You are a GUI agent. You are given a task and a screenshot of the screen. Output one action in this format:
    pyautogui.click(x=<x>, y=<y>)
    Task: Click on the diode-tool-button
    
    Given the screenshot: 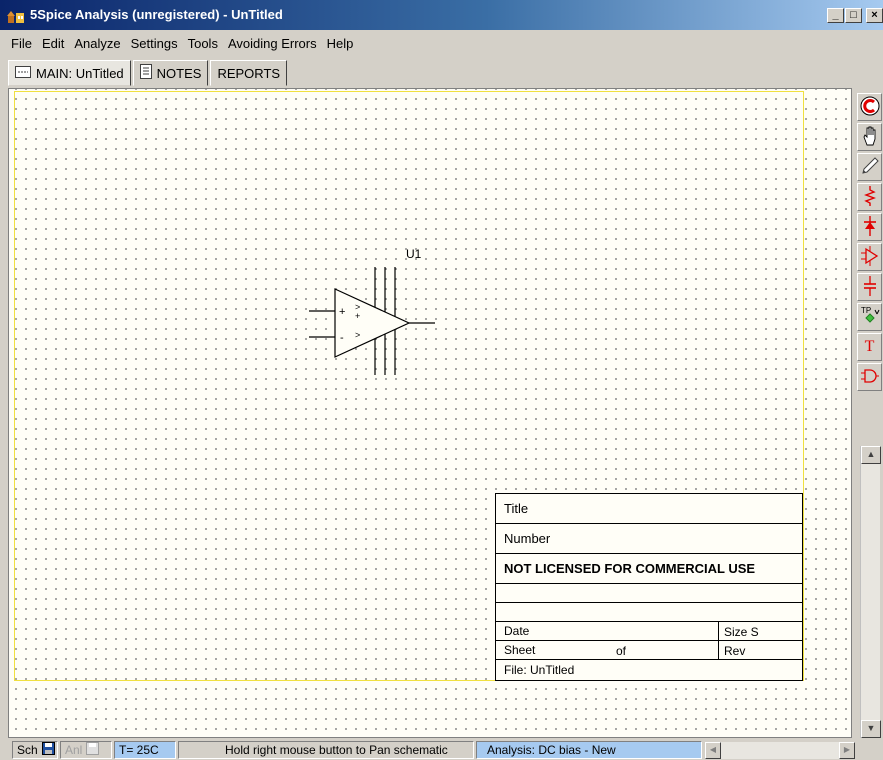 What is the action you would take?
    pyautogui.click(x=869, y=227)
    